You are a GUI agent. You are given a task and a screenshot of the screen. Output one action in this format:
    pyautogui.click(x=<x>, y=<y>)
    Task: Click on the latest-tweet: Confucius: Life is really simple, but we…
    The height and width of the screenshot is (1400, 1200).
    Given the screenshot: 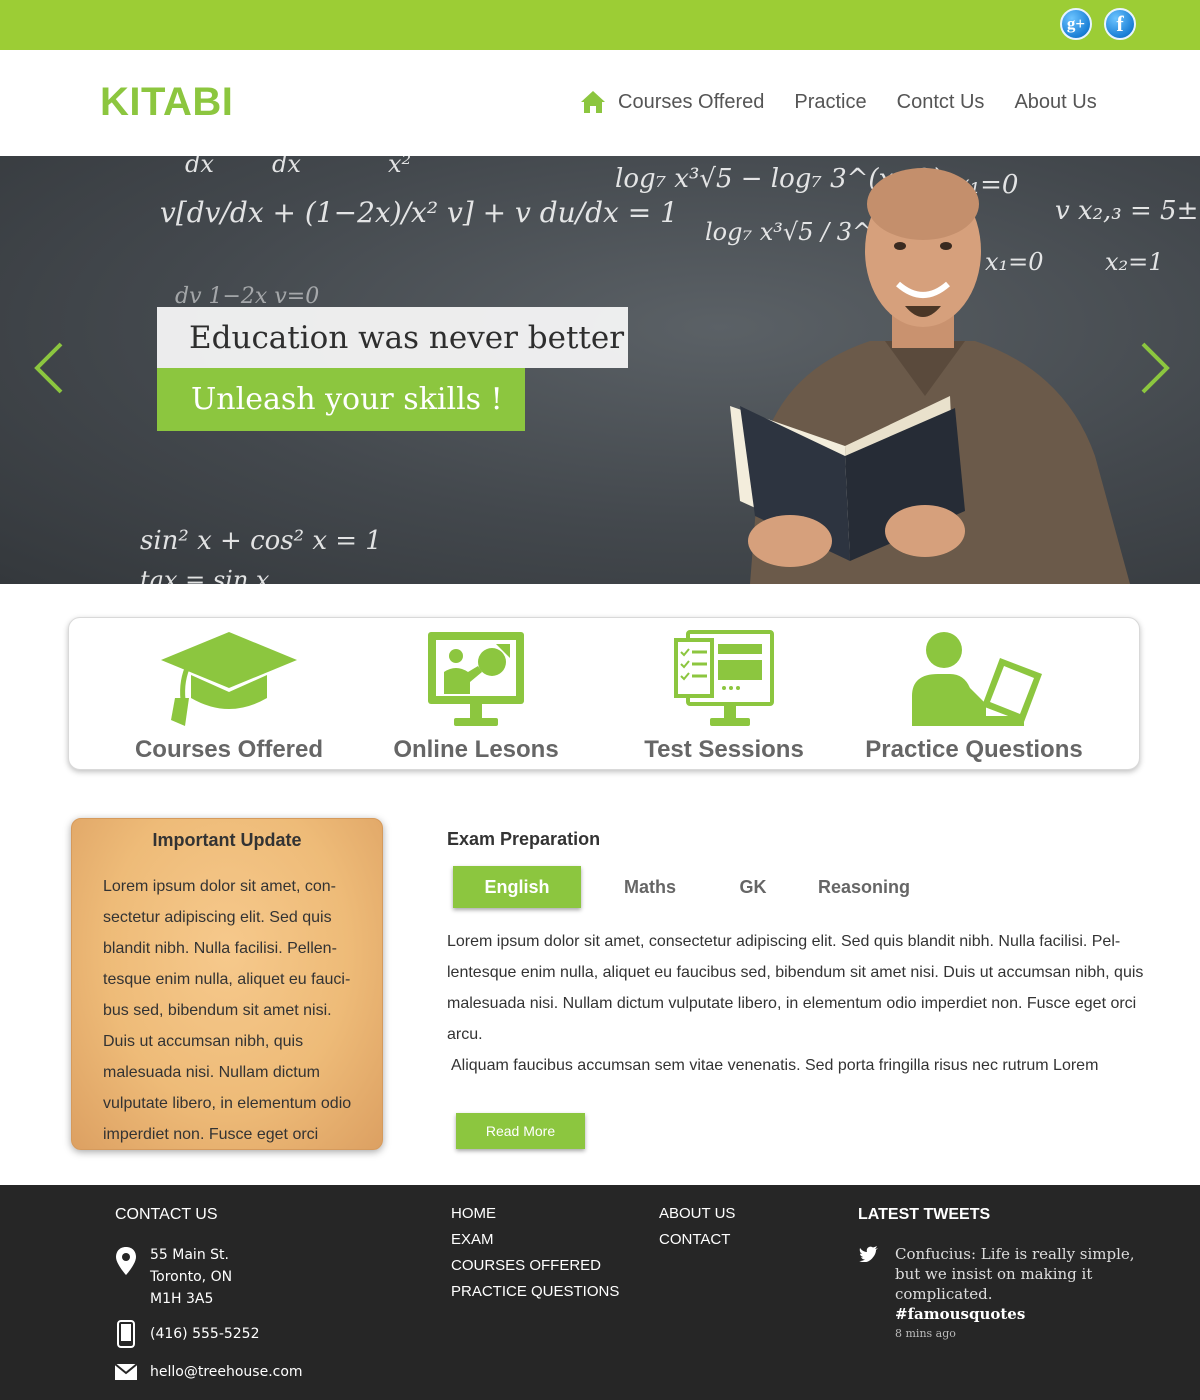 What is the action you would take?
    pyautogui.click(x=1015, y=1294)
    